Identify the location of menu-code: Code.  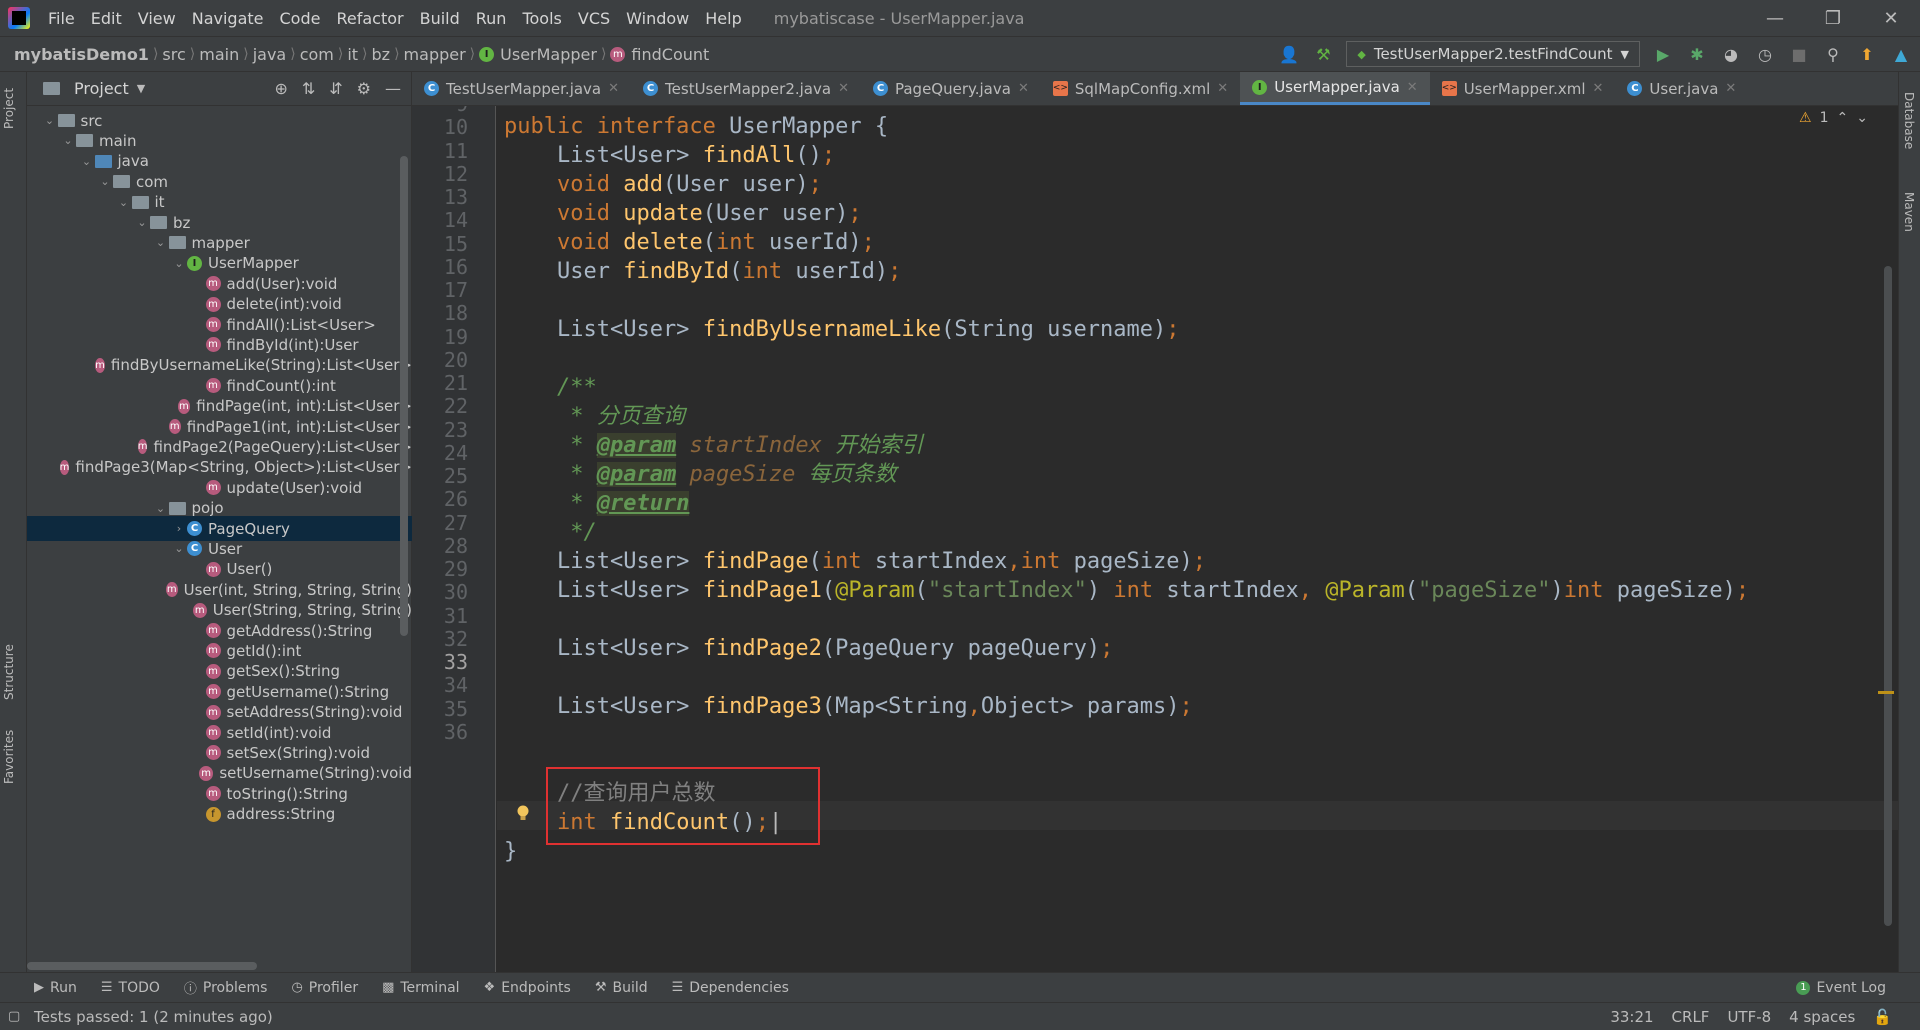
(300, 18).